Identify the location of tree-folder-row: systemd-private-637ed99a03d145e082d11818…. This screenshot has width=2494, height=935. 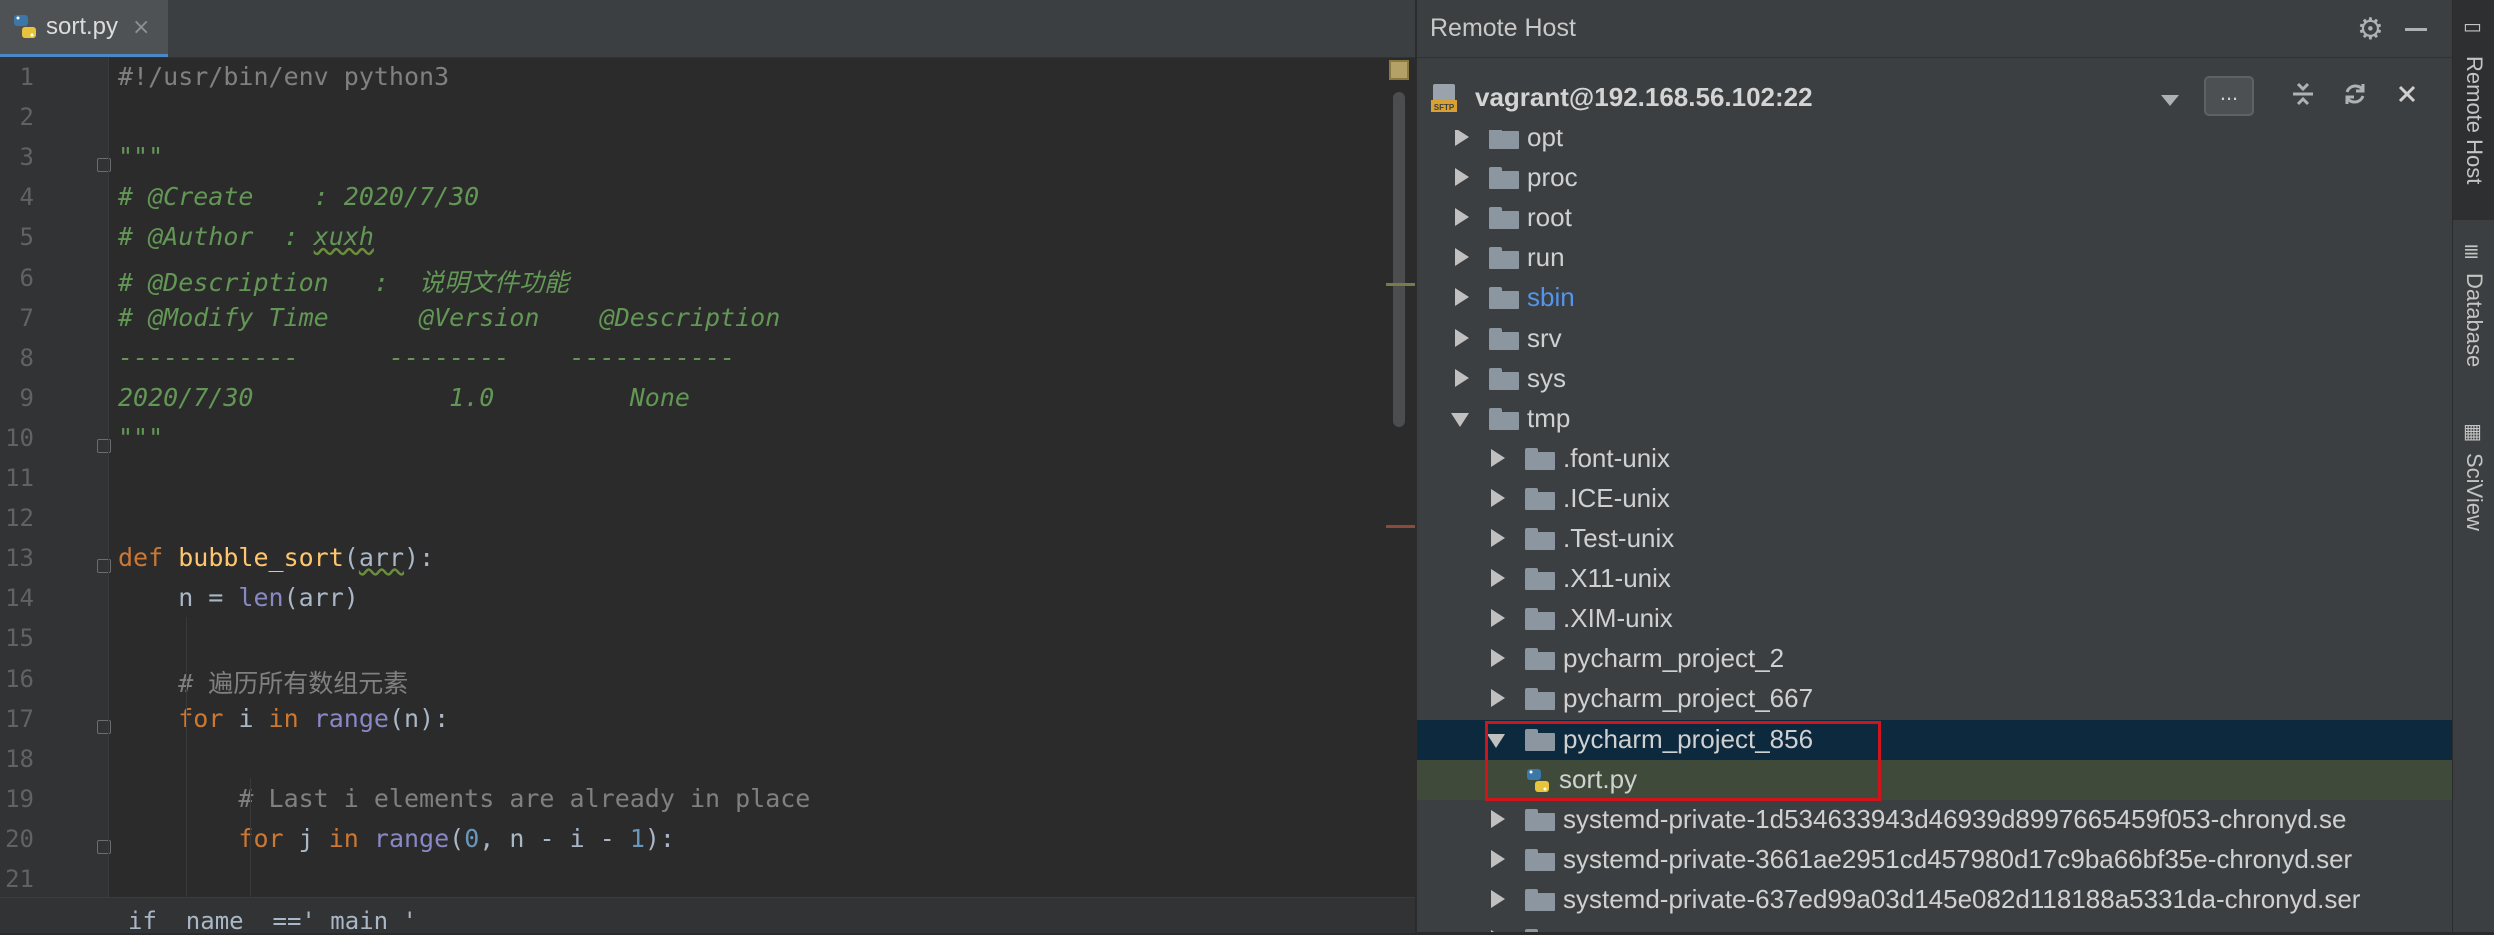
(1934, 900).